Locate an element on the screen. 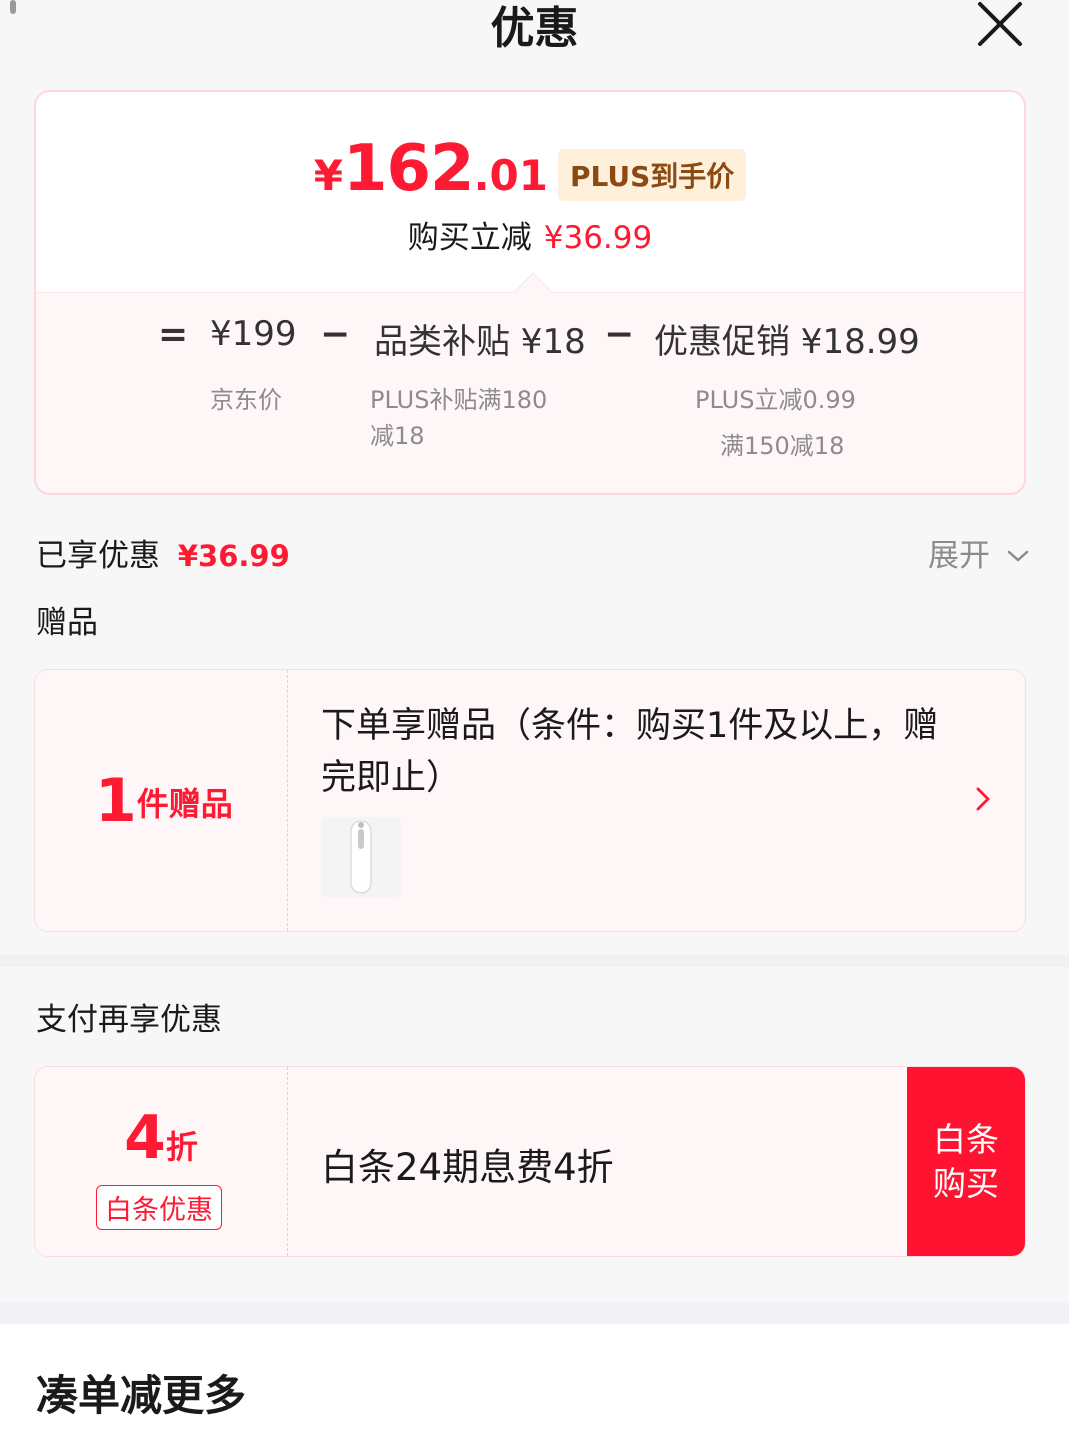  enjoyed-discount: 已享优惠 ¥36.99 is located at coordinates (163, 552).